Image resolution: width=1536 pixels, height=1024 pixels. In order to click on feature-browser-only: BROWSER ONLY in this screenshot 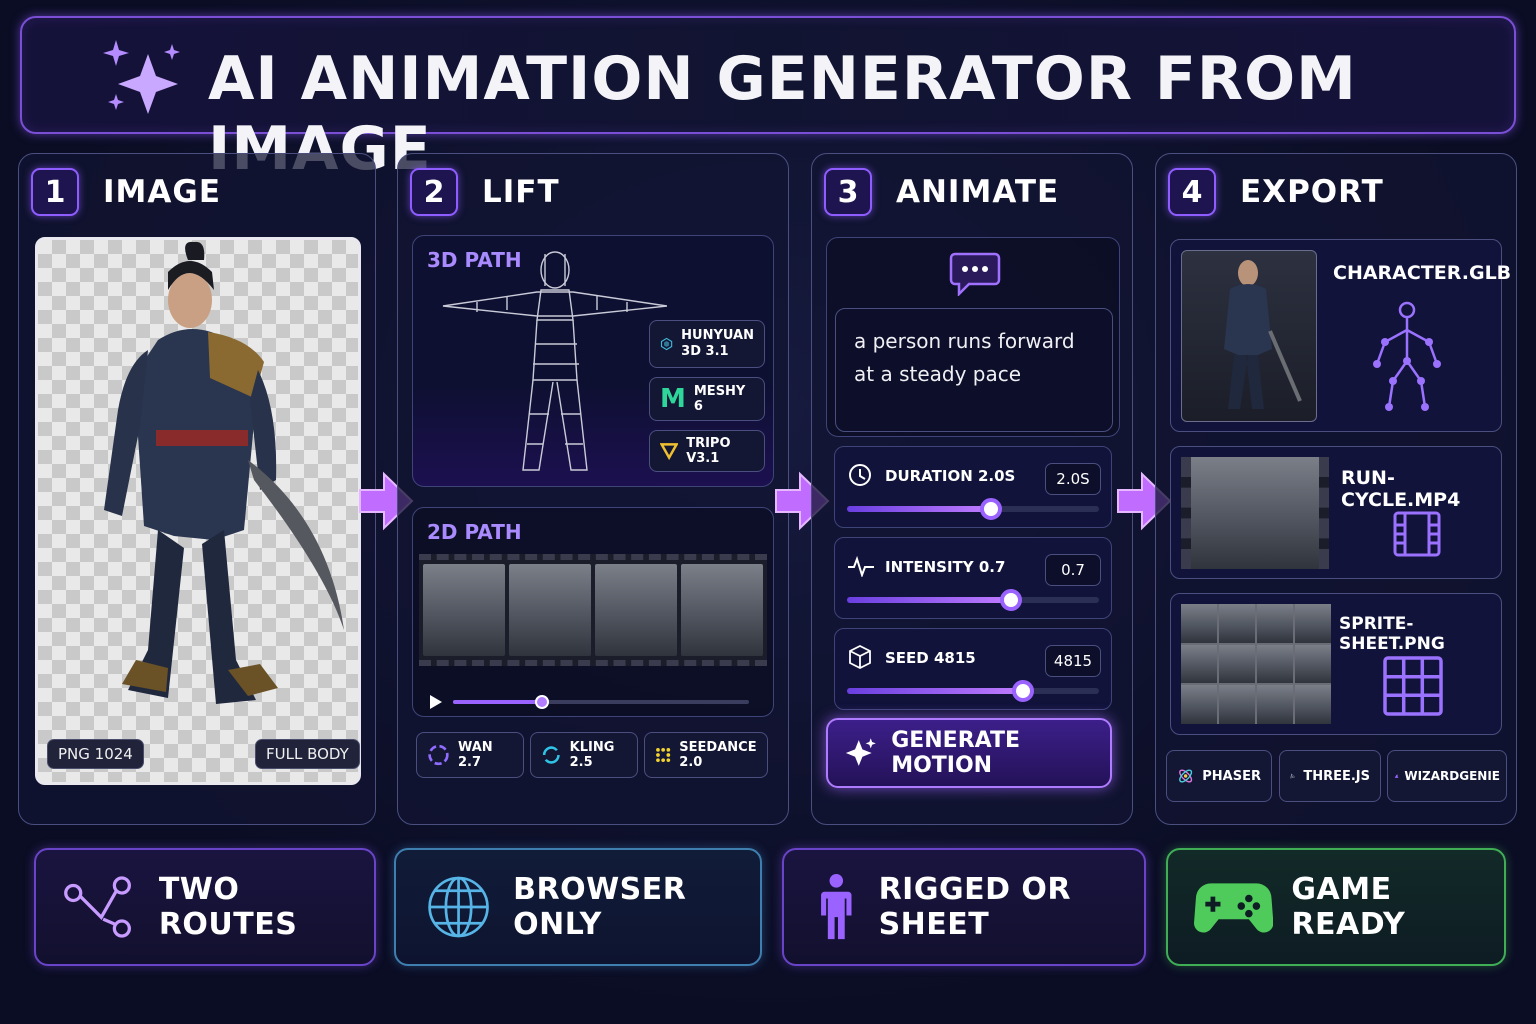, I will do `click(578, 907)`.